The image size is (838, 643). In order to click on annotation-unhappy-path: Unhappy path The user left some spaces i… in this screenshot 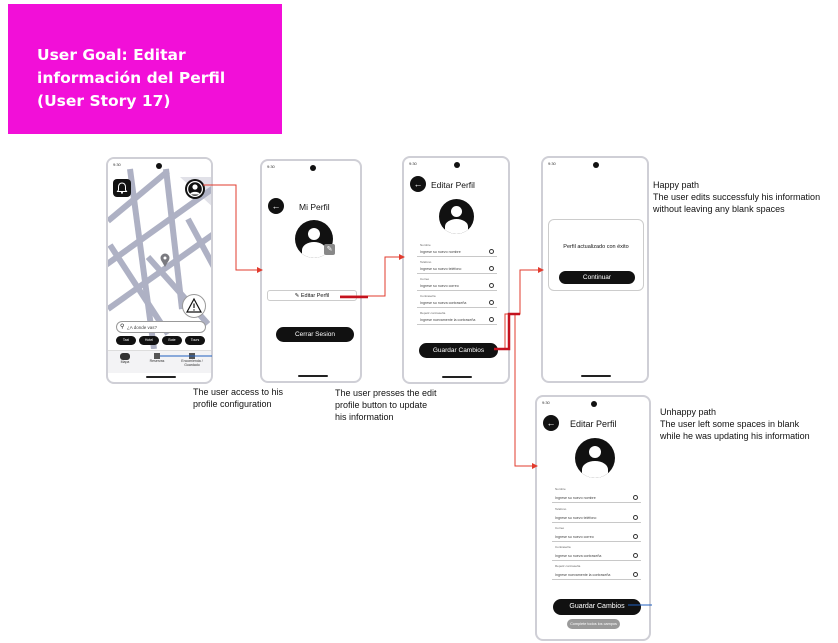, I will do `click(735, 424)`.